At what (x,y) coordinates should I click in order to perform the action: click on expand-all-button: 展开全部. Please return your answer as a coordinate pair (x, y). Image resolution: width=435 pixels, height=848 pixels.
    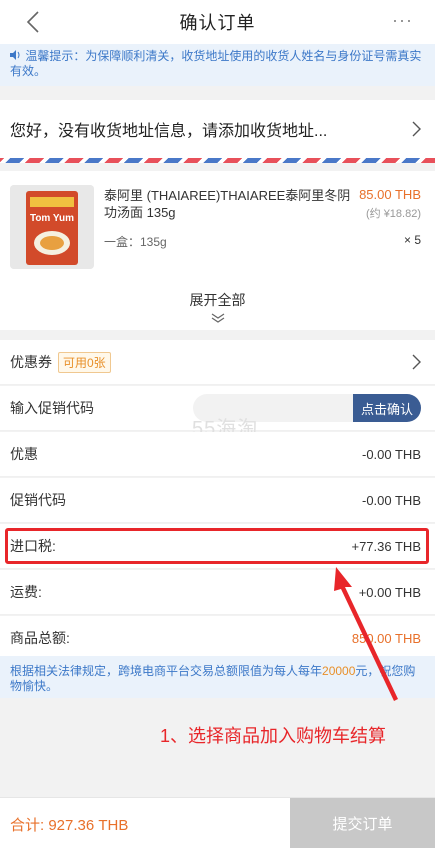
    Looking at the image, I should click on (217, 304).